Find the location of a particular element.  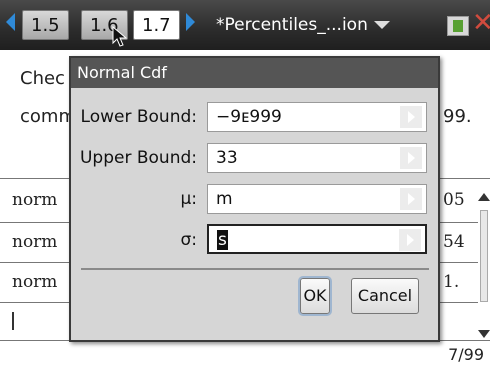

calc-expression-1: norm is located at coordinates (34, 200).